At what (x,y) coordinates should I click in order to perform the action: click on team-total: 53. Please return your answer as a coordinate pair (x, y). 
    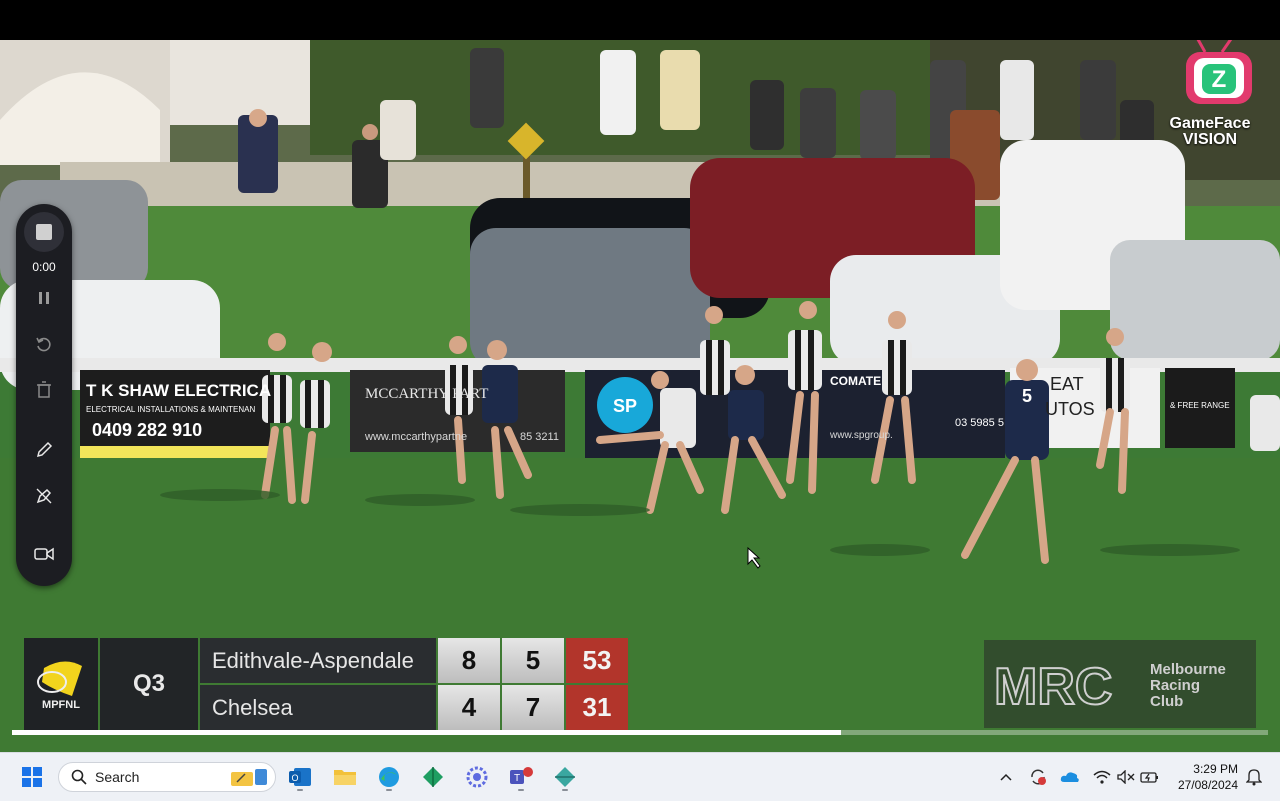
    Looking at the image, I should click on (597, 660).